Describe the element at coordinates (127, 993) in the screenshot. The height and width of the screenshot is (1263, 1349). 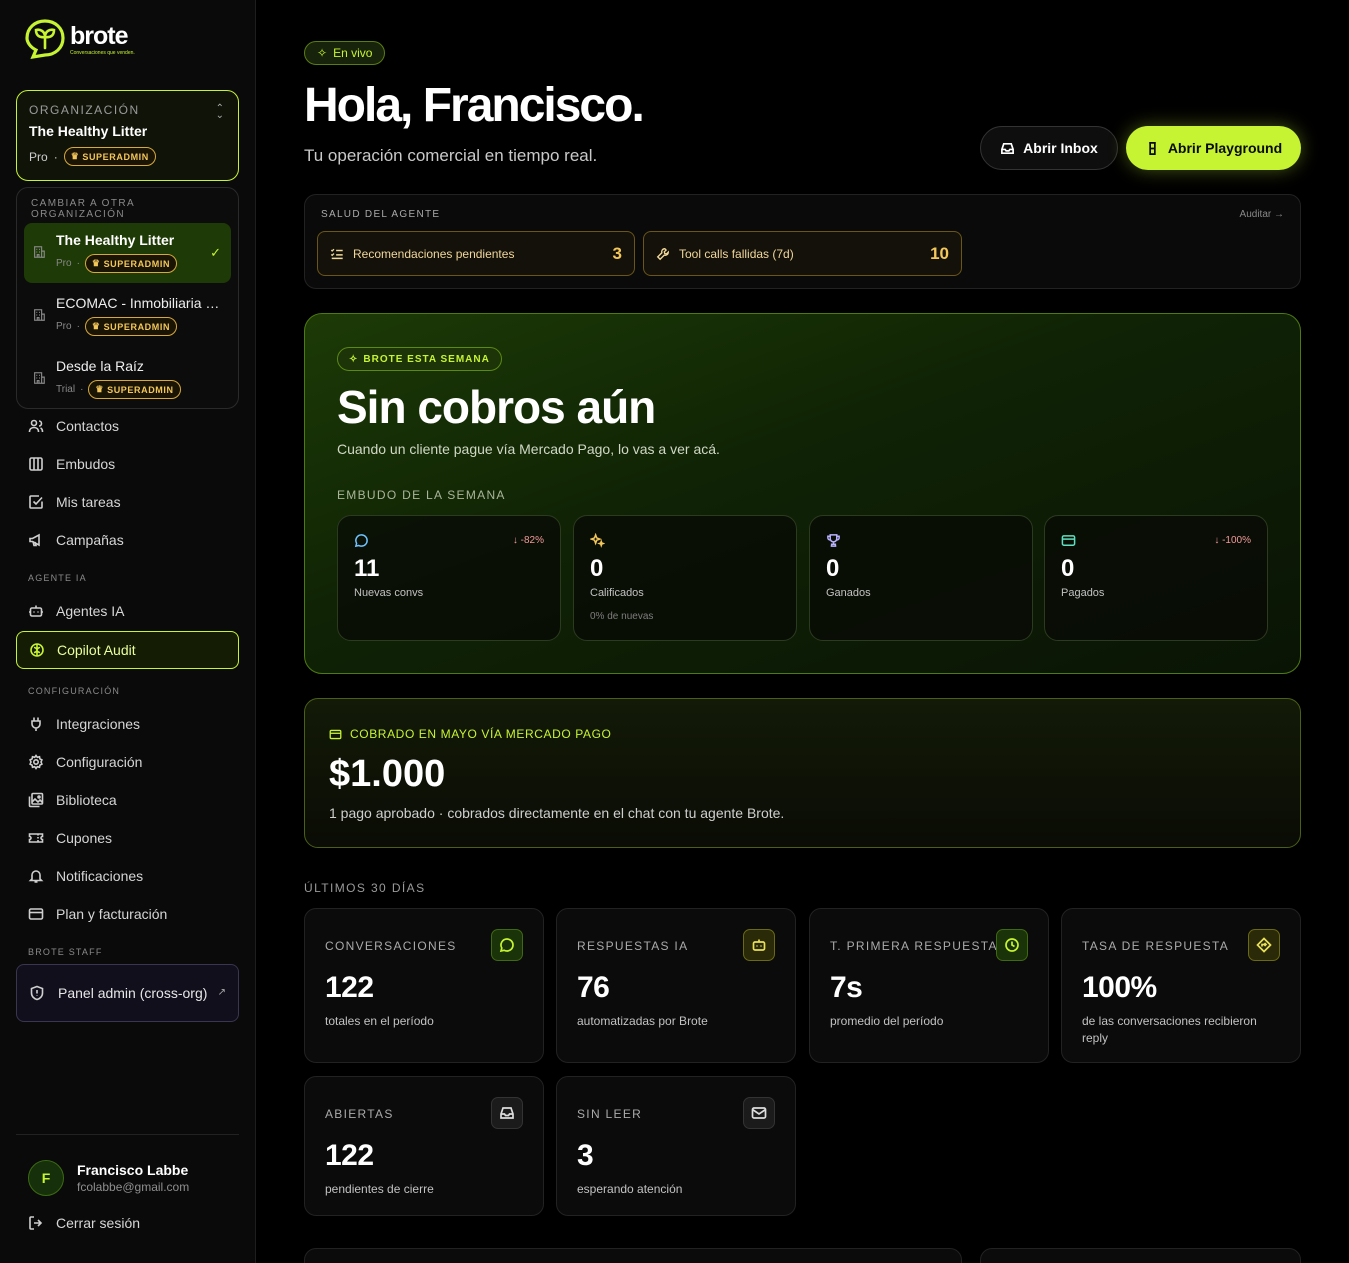
I see `sidebar-item-panel-admin: Panel admin (cross-org) ↗` at that location.